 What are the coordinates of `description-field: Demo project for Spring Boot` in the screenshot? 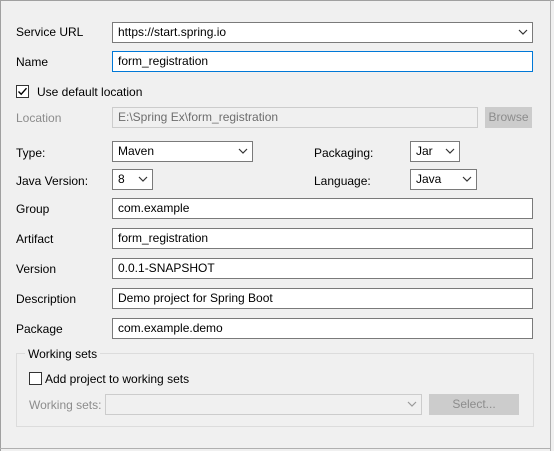 It's located at (322, 298).